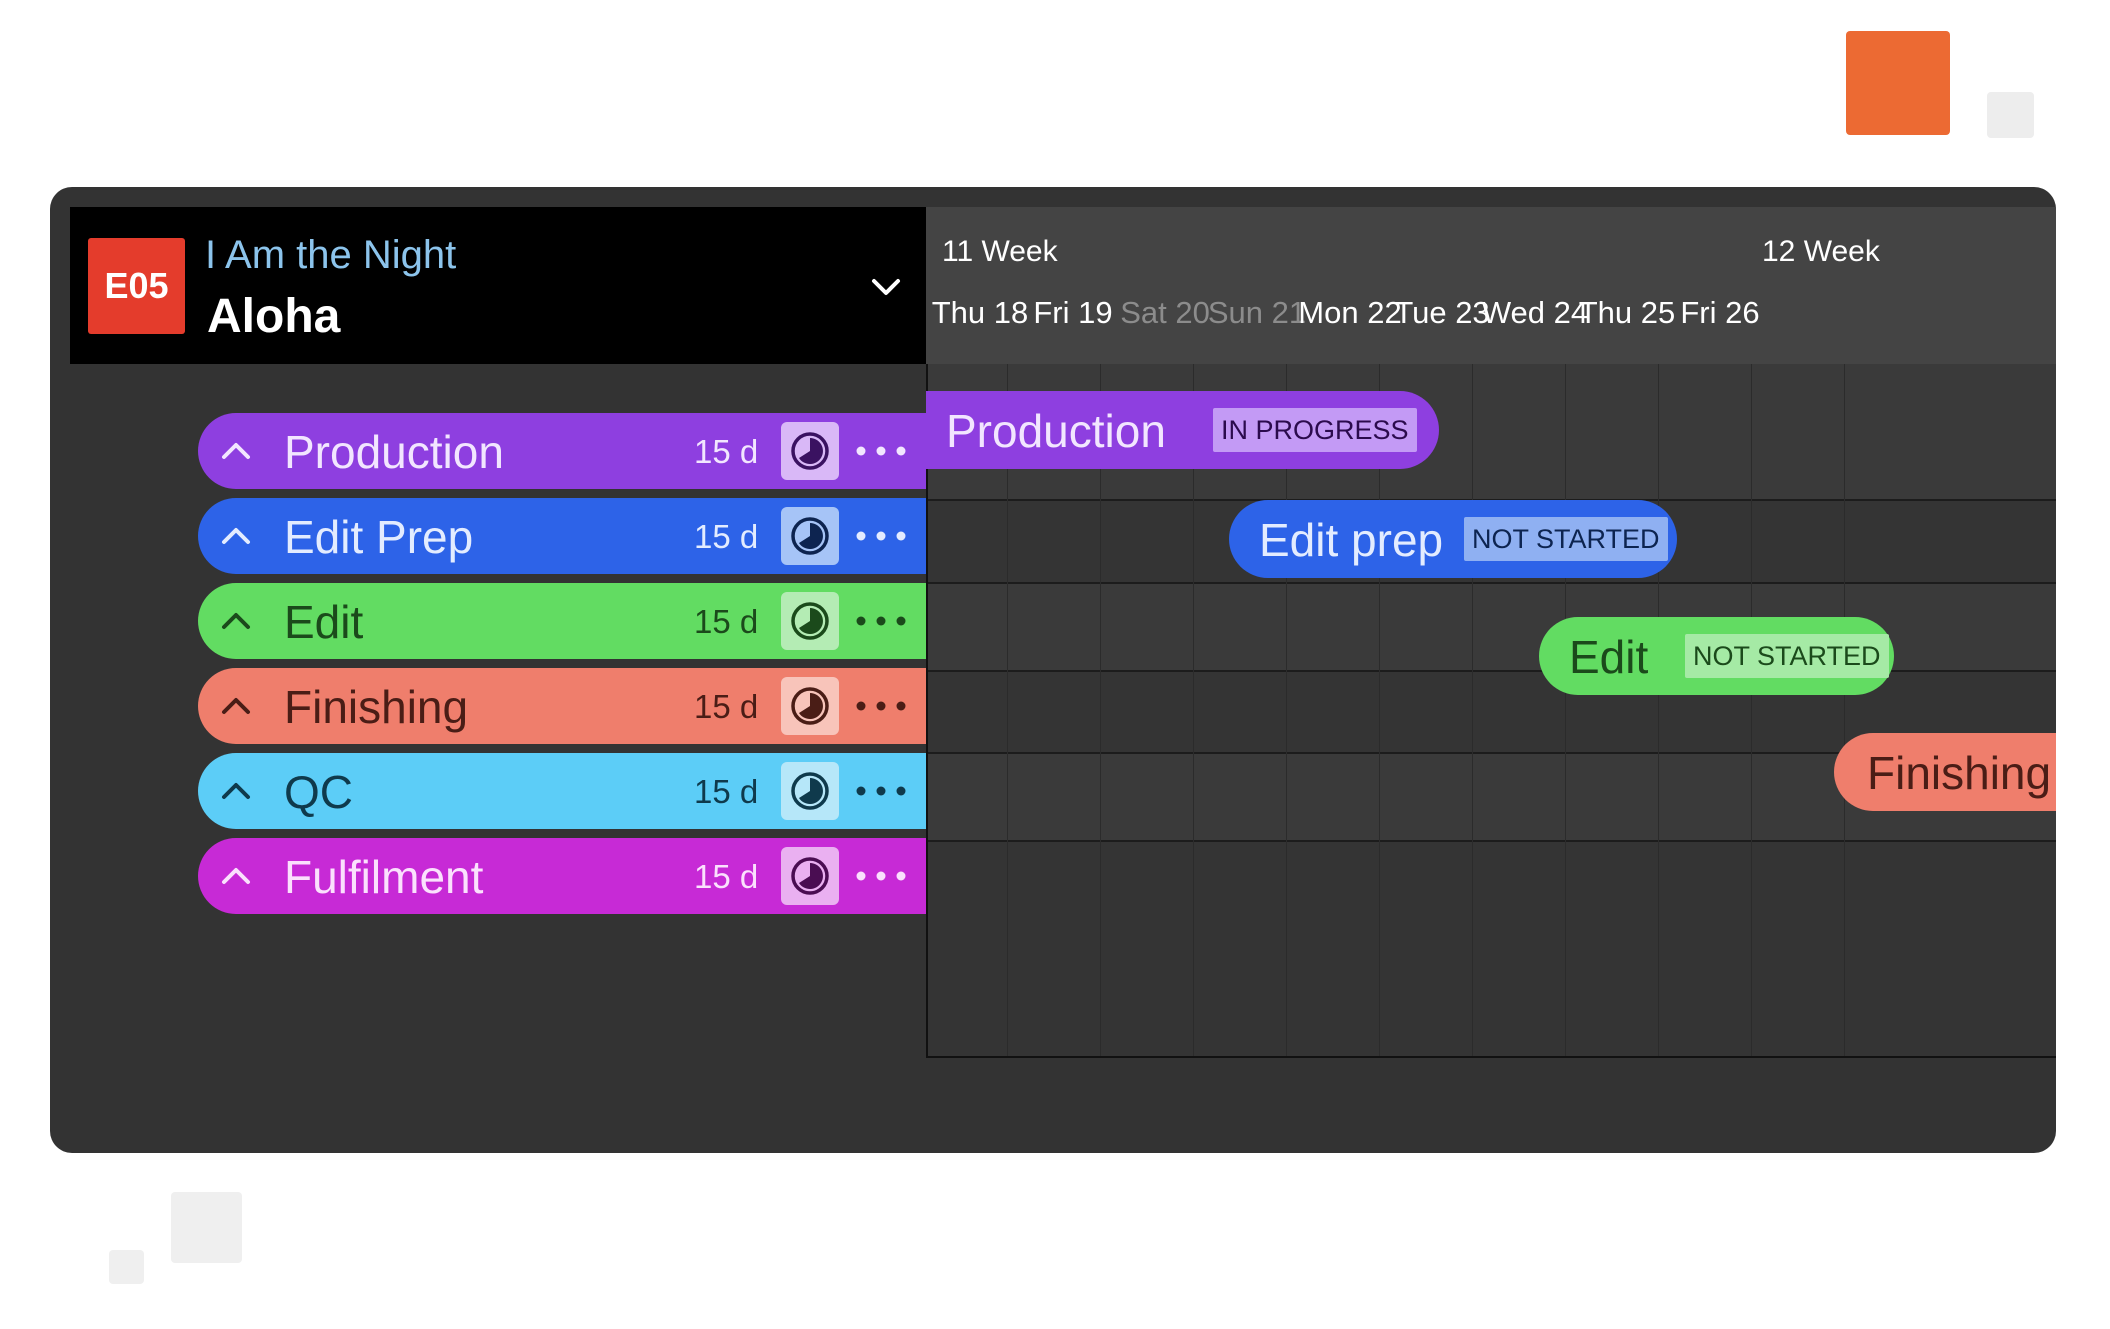 The height and width of the screenshot is (1329, 2110). Describe the element at coordinates (1442, 312) in the screenshot. I see `day-label: Tue 23` at that location.